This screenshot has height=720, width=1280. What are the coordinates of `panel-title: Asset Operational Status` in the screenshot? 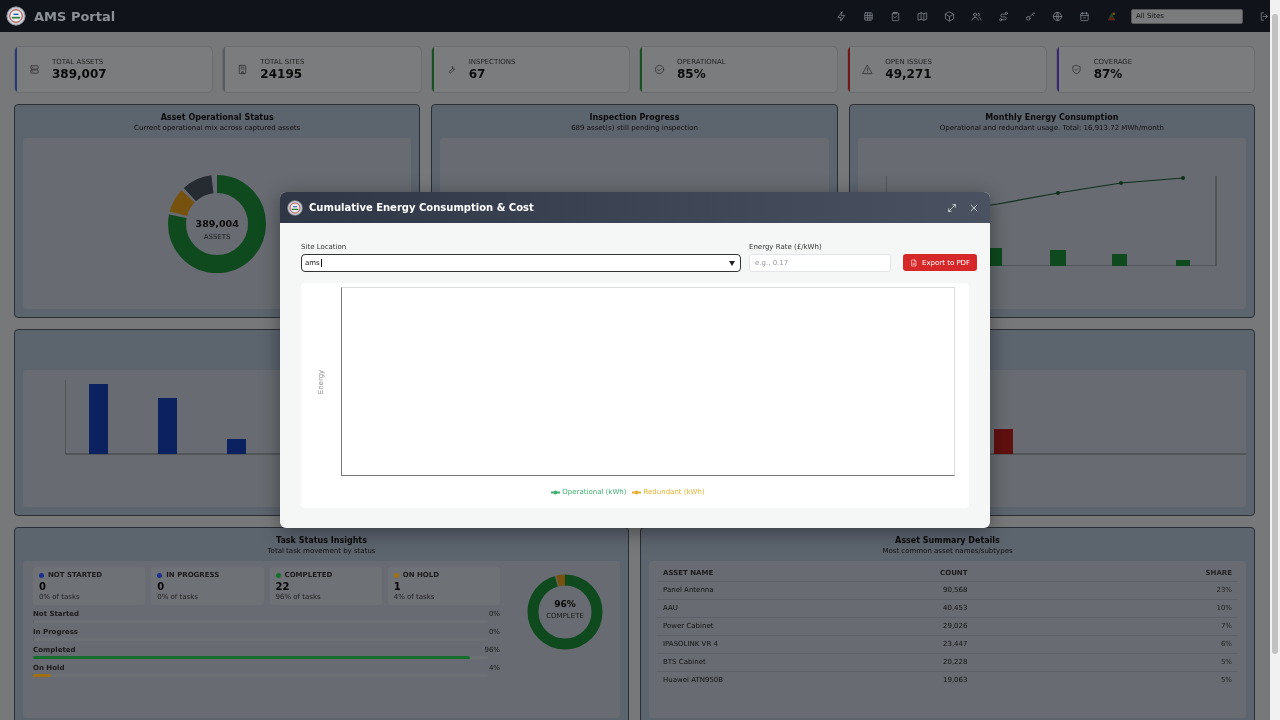 It's located at (217, 117).